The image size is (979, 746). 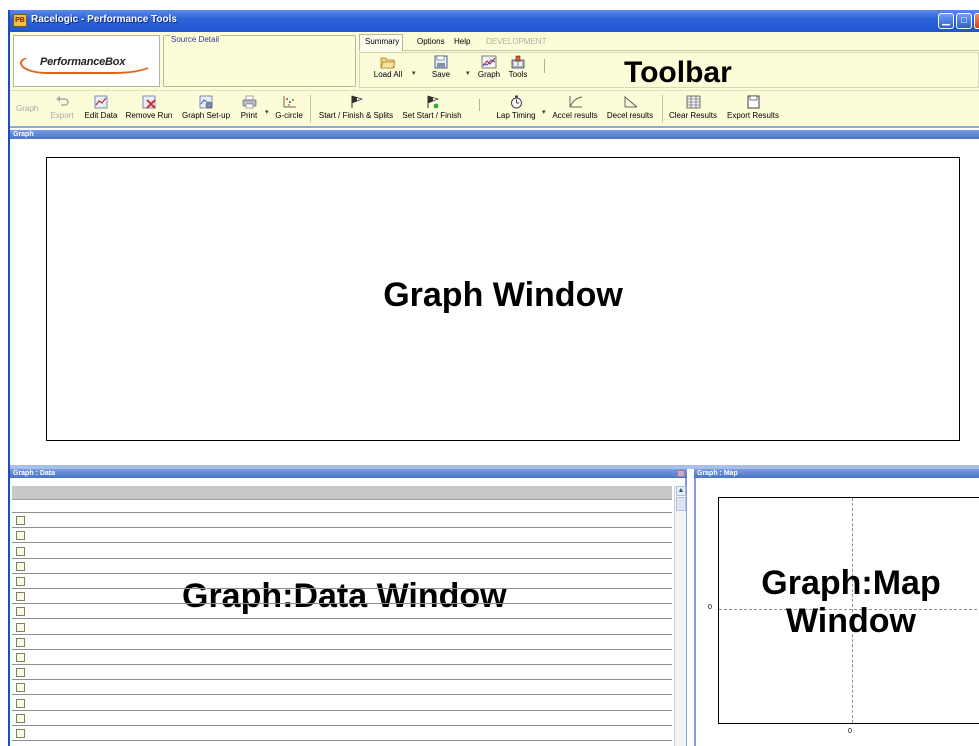 What do you see at coordinates (289, 102) in the screenshot?
I see `g-circle-icon` at bounding box center [289, 102].